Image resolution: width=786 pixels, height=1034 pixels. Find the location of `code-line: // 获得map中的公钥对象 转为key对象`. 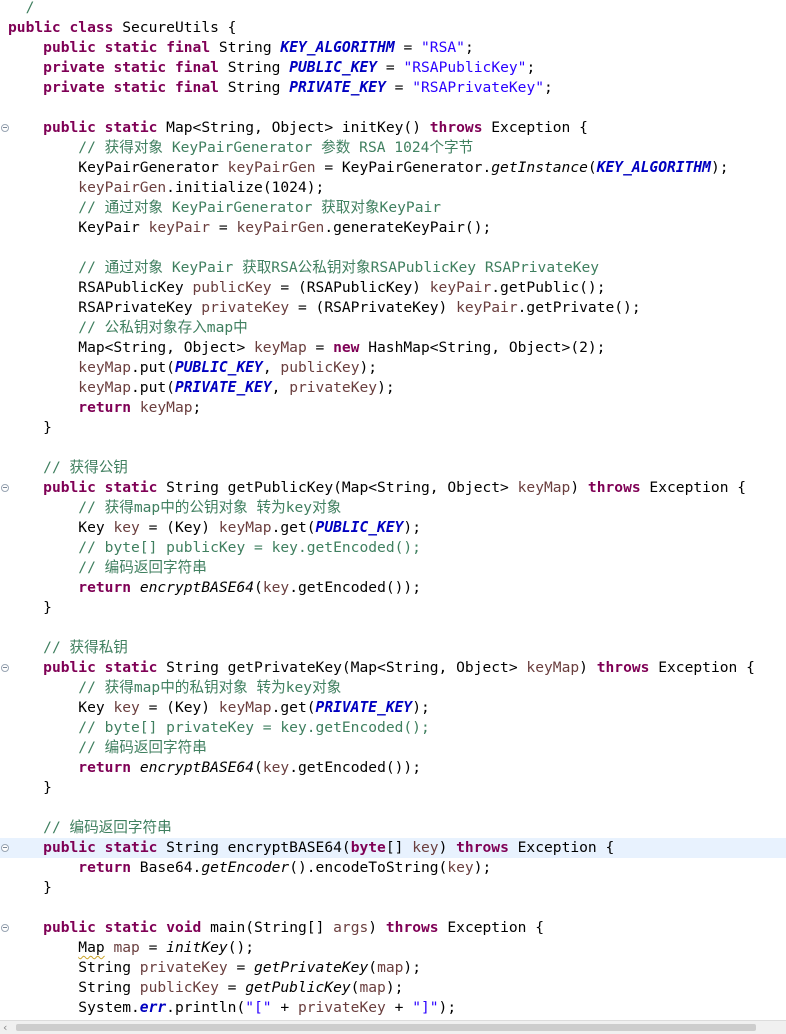

code-line: // 获得map中的公钥对象 转为key对象 is located at coordinates (393, 508).